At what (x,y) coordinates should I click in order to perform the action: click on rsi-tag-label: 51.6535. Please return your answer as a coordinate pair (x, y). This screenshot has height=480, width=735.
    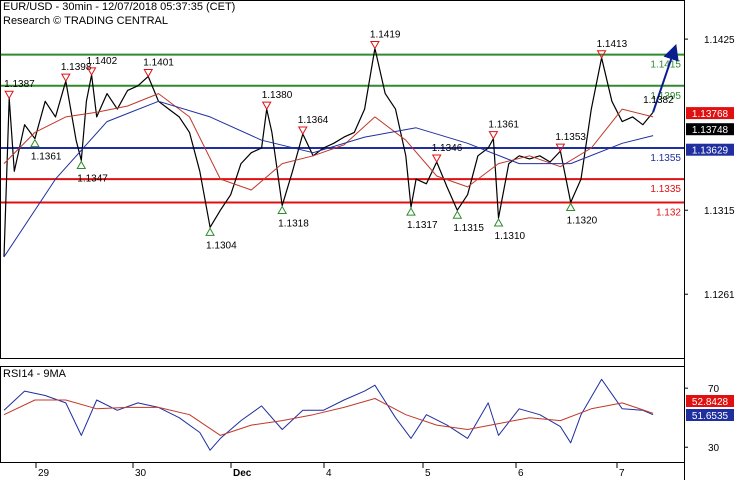
    Looking at the image, I should click on (710, 416).